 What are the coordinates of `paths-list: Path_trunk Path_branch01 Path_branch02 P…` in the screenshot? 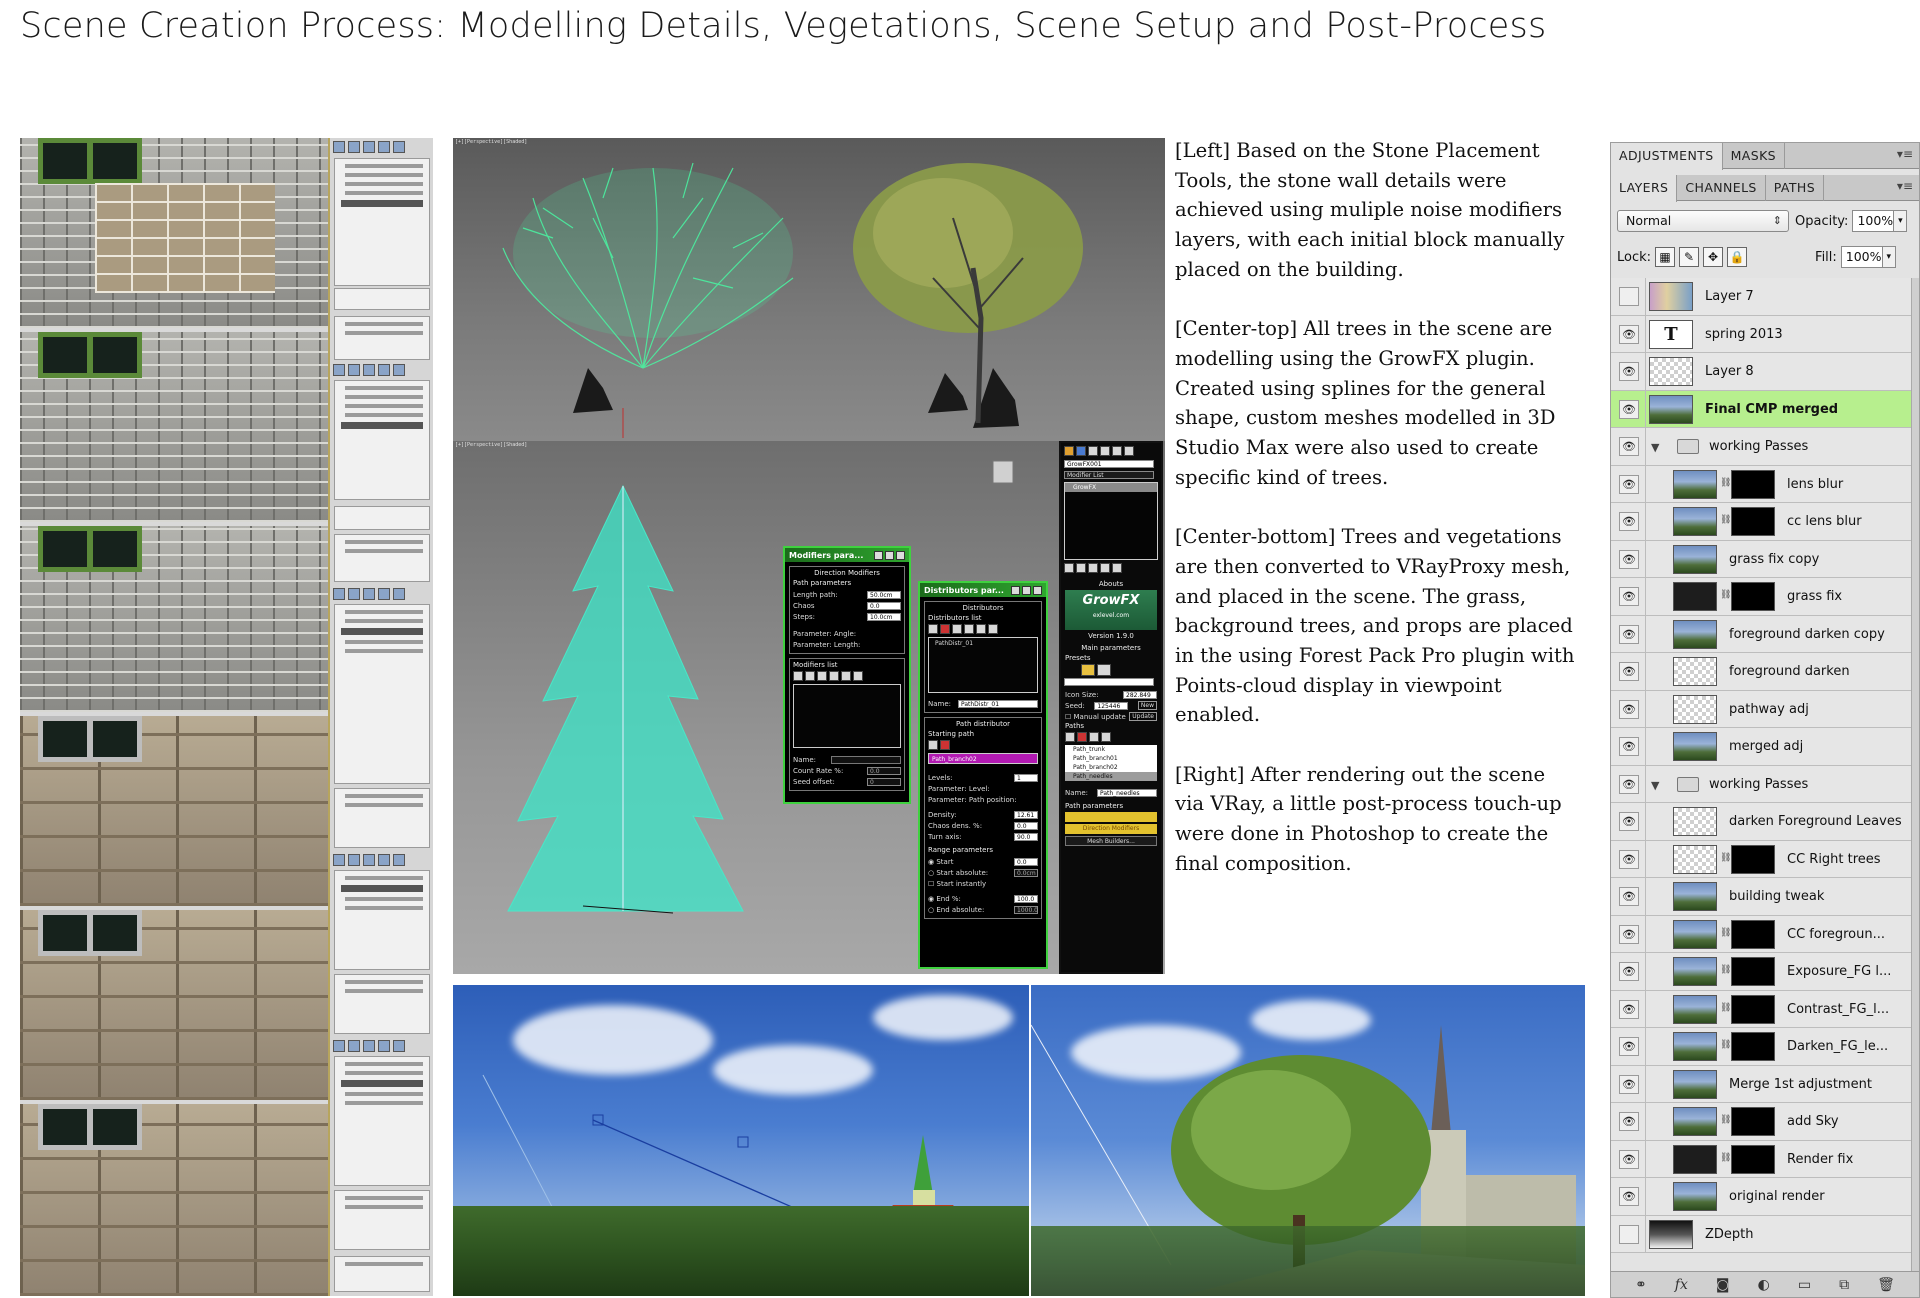 It's located at (1111, 763).